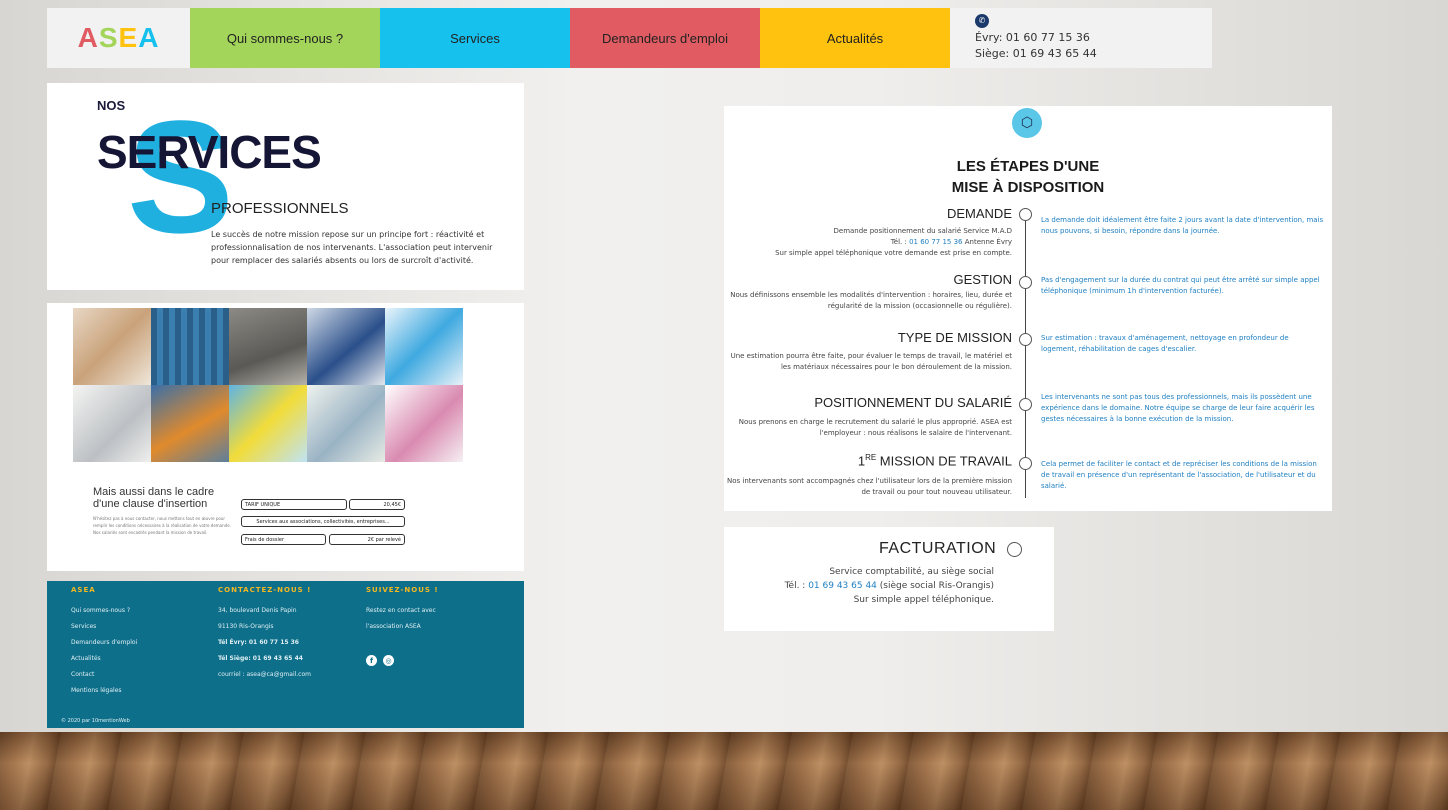 This screenshot has height=810, width=1448. Describe the element at coordinates (935, 242) in the screenshot. I see `tel-link: 01 60 77 15 36` at that location.